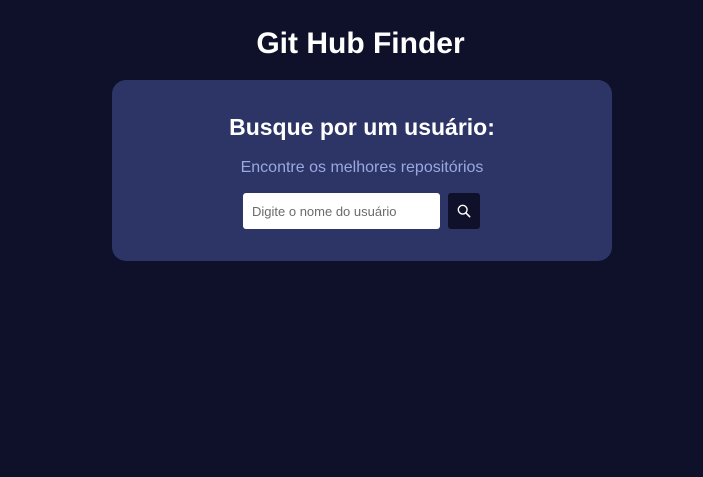 The image size is (703, 477). I want to click on search-icon, so click(464, 211).